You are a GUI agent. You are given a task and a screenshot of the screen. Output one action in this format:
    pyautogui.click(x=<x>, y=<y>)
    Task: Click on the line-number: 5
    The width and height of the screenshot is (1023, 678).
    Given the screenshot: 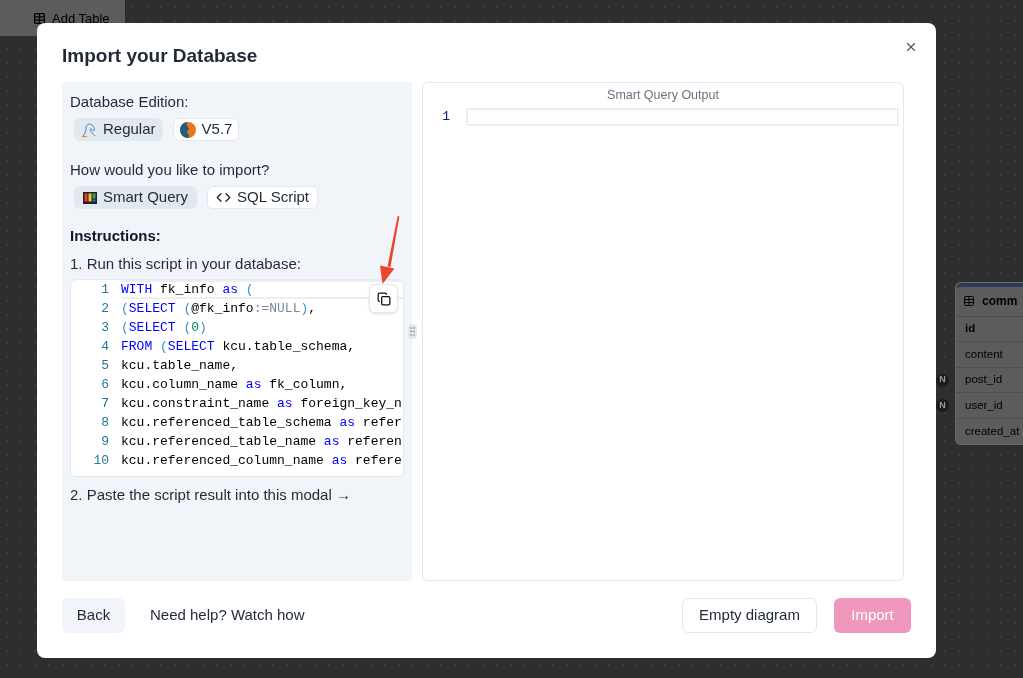 What is the action you would take?
    pyautogui.click(x=104, y=365)
    